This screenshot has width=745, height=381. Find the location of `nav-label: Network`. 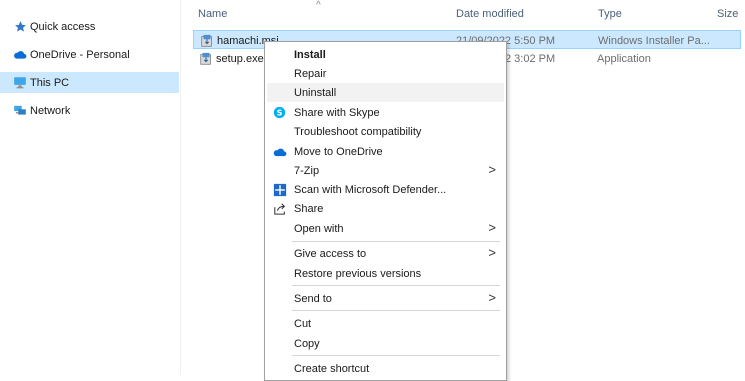

nav-label: Network is located at coordinates (50, 110).